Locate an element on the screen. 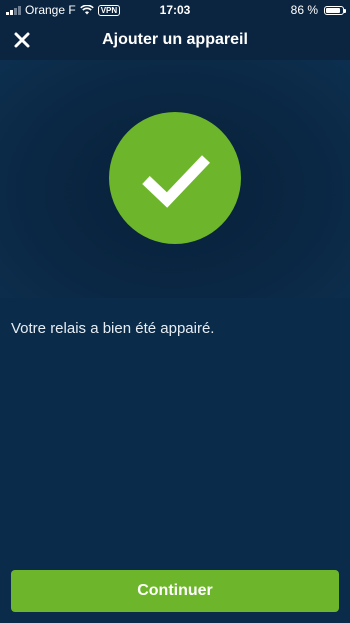 The width and height of the screenshot is (350, 623). continue-button: Continuer is located at coordinates (175, 591).